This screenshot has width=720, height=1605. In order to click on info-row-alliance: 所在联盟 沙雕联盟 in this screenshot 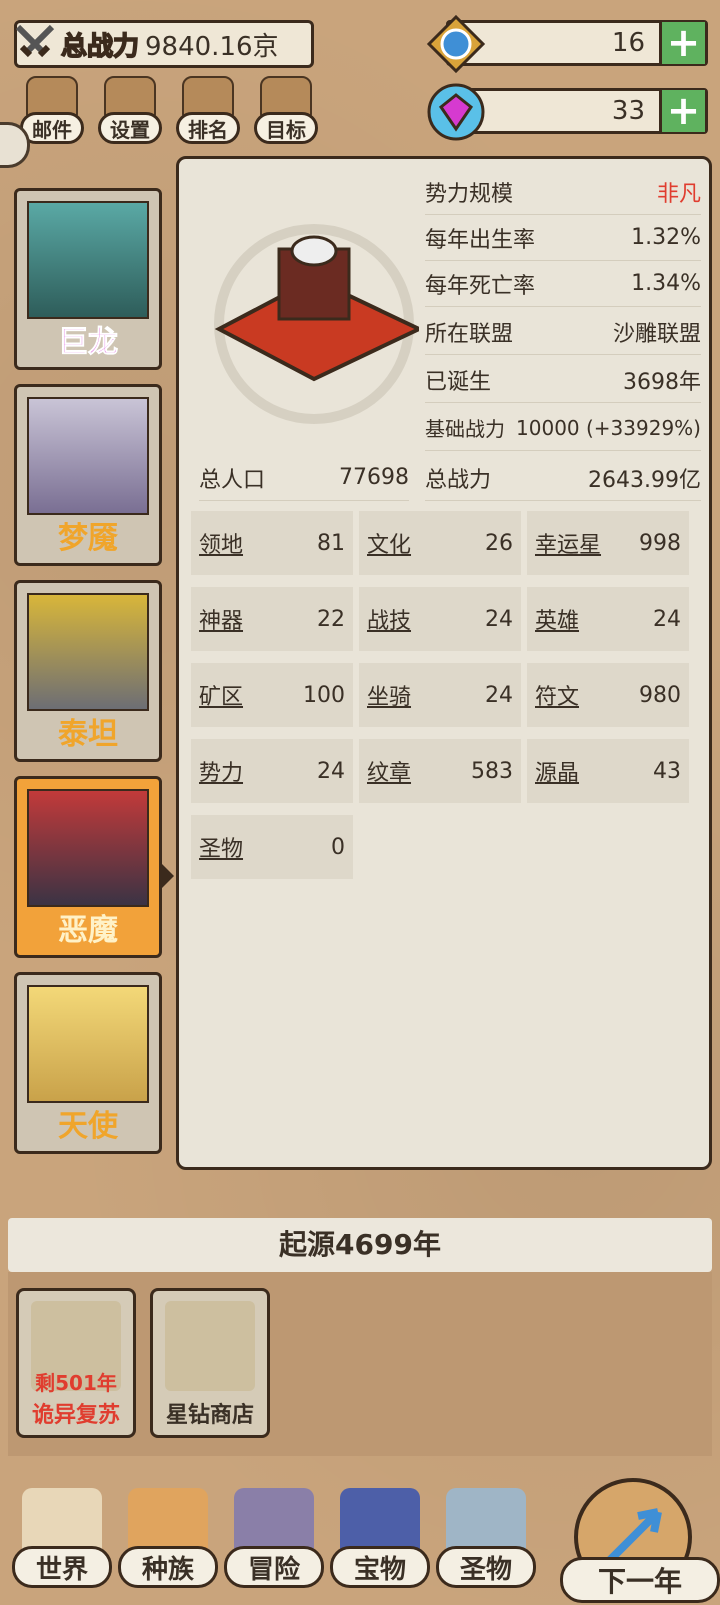, I will do `click(563, 332)`.